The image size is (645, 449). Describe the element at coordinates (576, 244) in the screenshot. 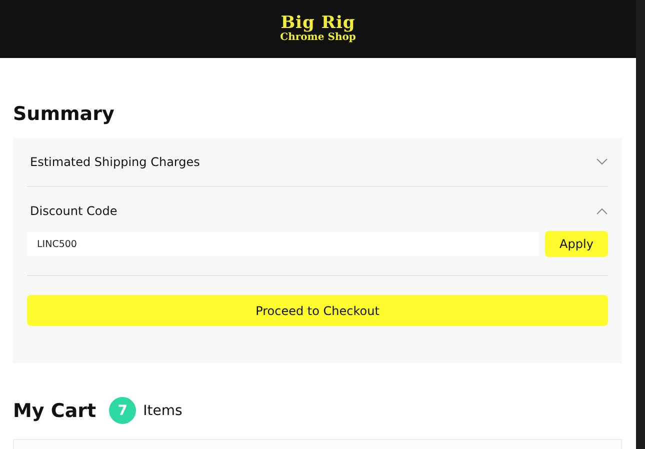

I see `apply-button: Apply` at that location.